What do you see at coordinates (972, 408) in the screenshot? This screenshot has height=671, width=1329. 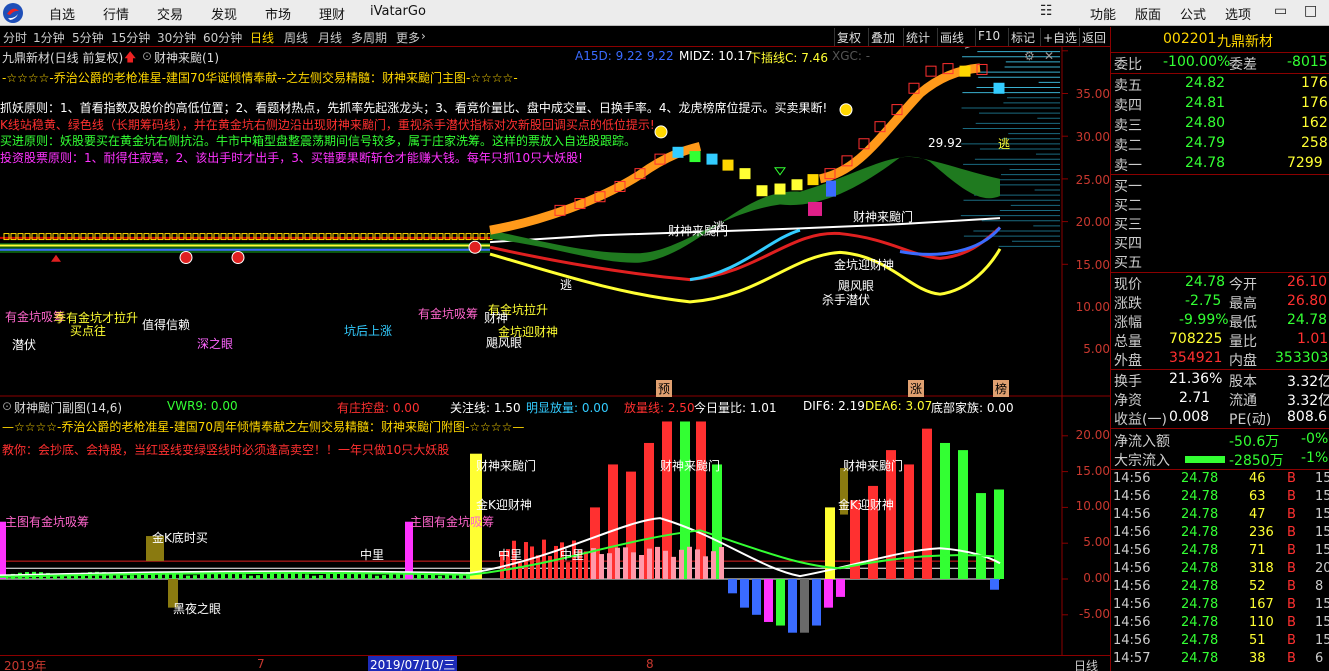 I see `sub-value: 底部家族: 0.00` at bounding box center [972, 408].